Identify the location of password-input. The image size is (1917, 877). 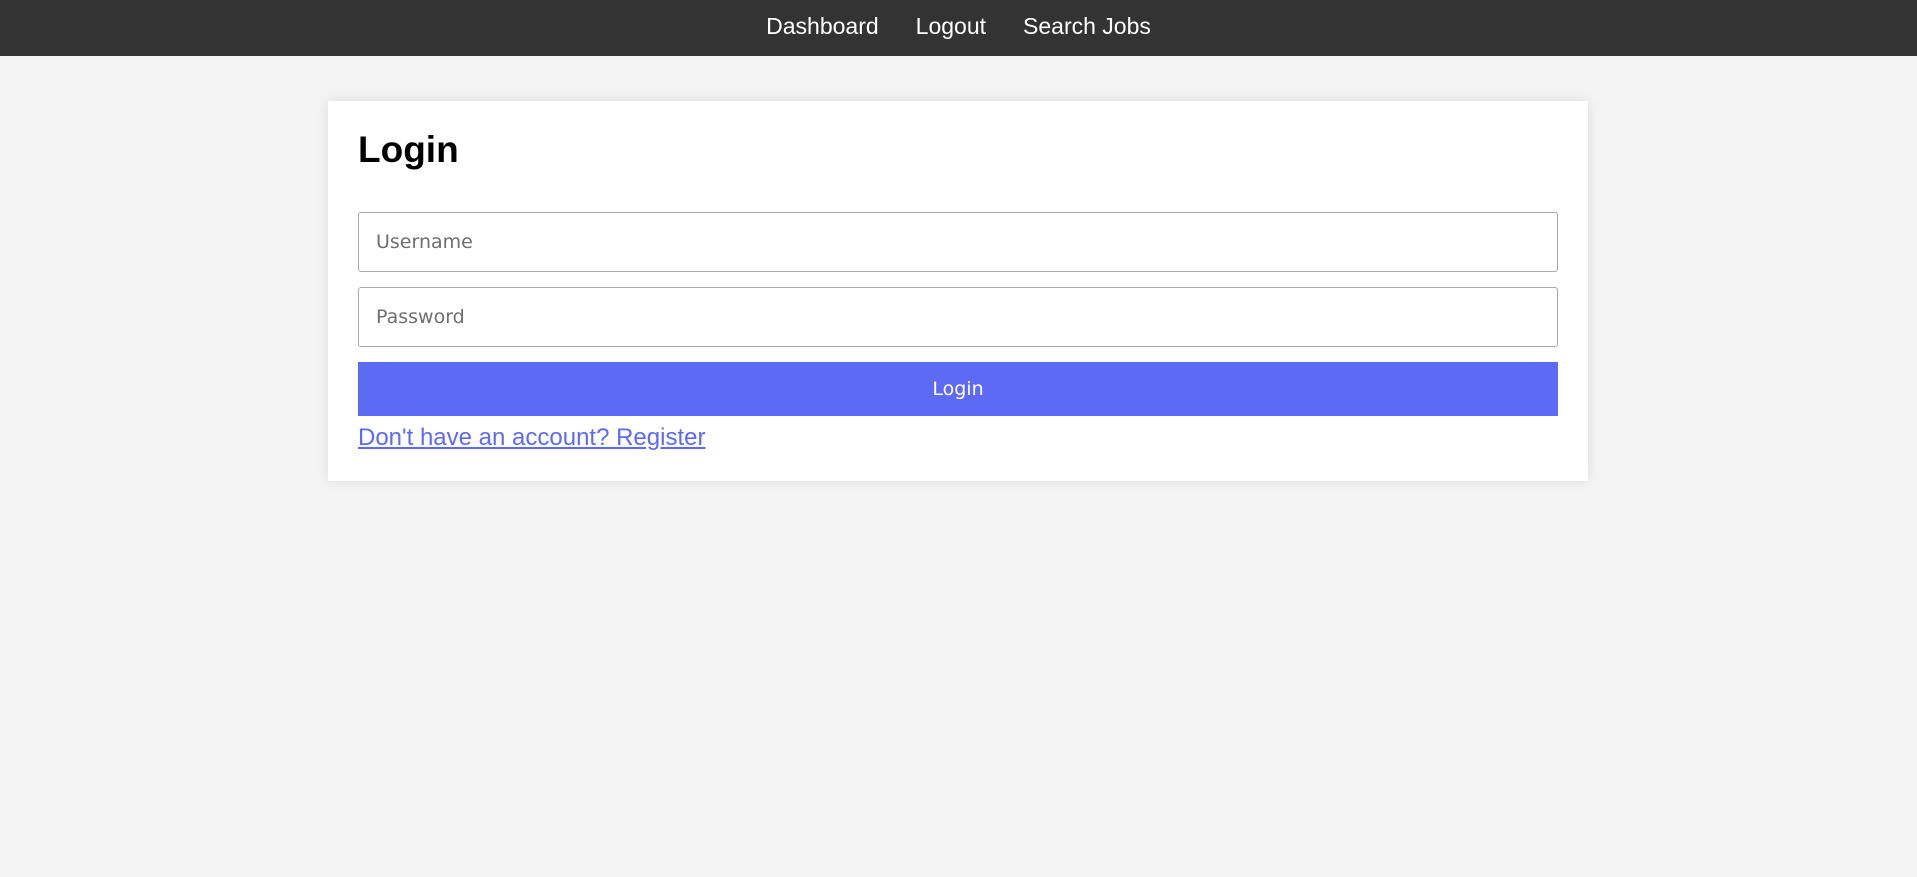
(958, 317).